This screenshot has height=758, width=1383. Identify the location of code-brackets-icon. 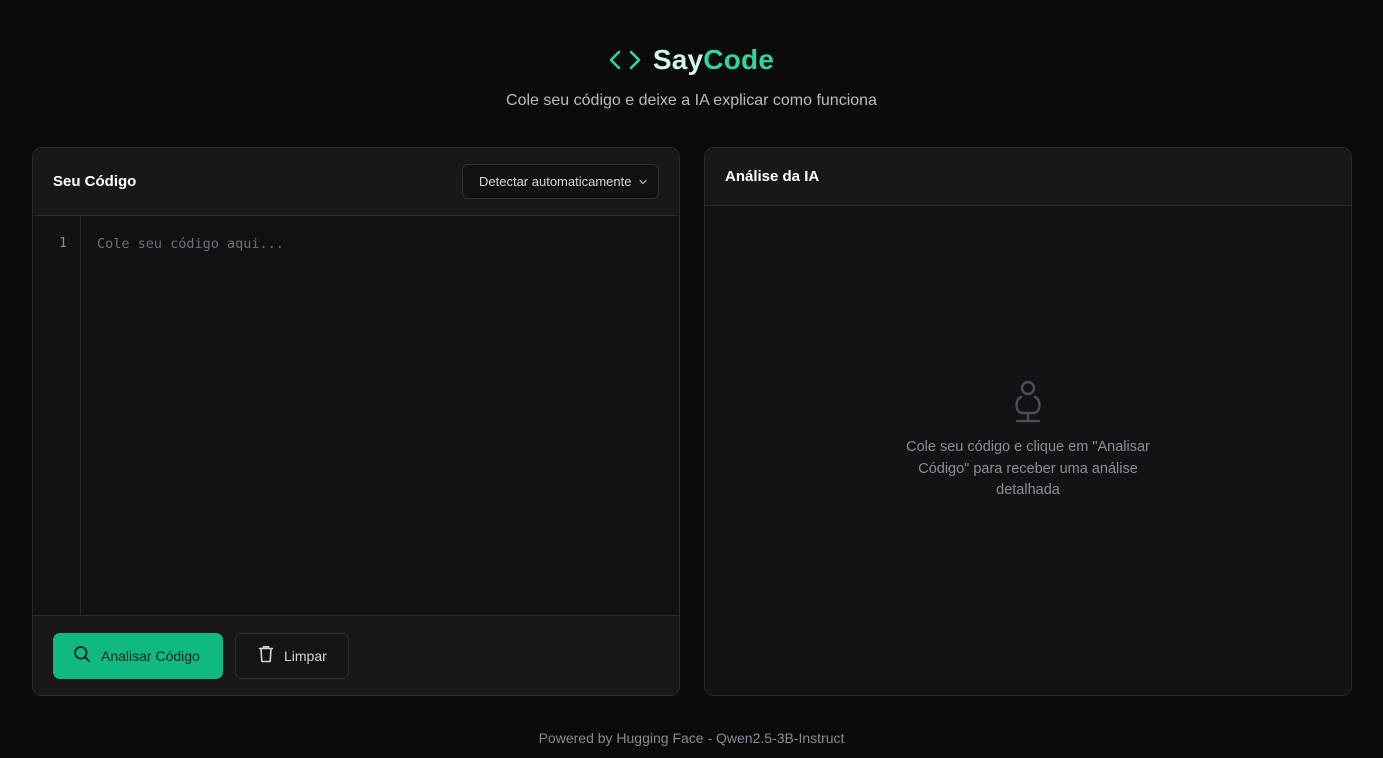
(625, 60).